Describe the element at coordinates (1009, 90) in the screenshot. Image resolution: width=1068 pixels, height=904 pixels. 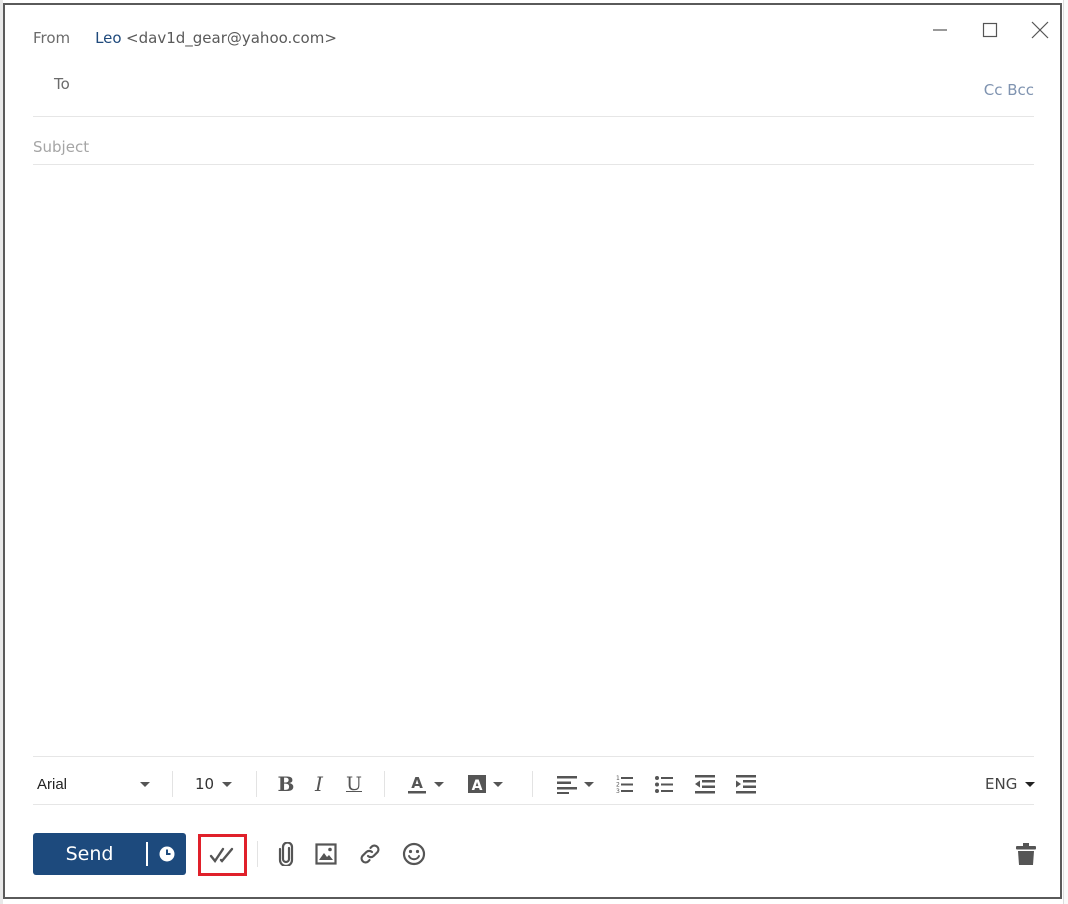
I see `cc-bcc-link: Cc Bcc` at that location.